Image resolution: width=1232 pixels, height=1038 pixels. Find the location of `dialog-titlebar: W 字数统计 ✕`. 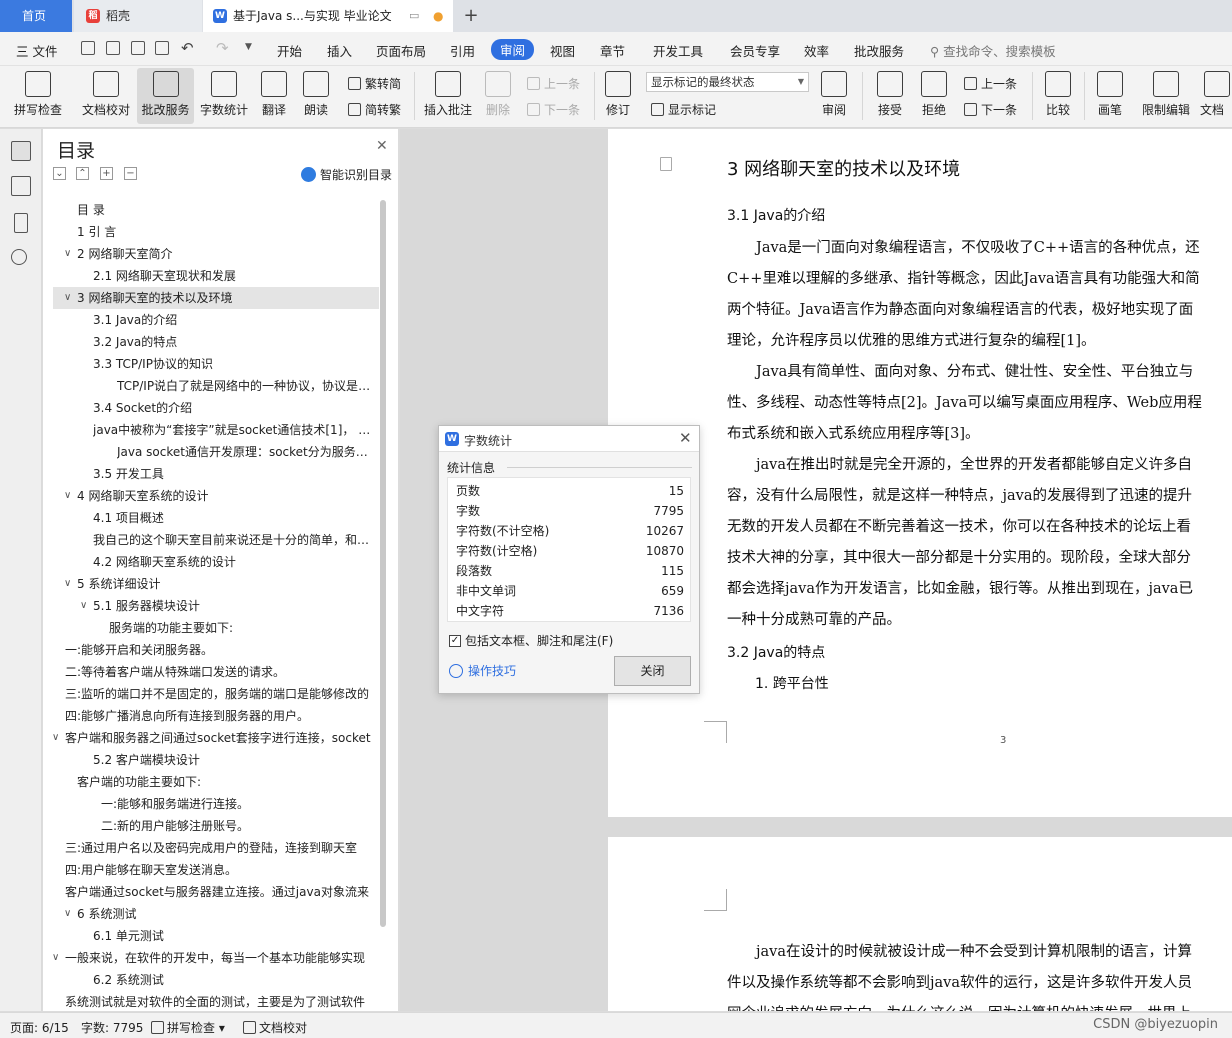

dialog-titlebar: W 字数统计 ✕ is located at coordinates (569, 439).